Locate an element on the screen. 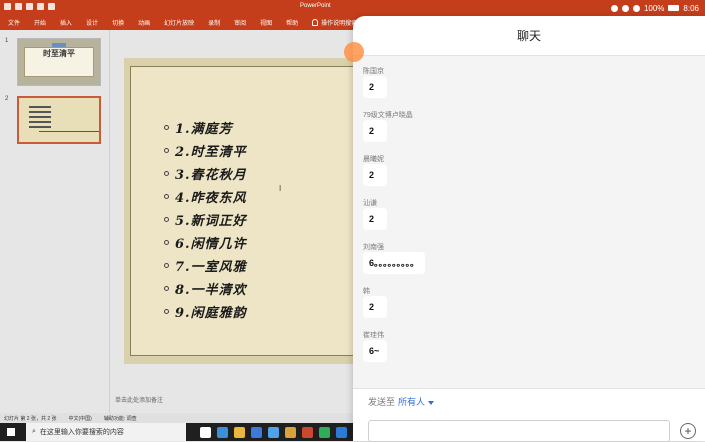  app-icon is located at coordinates (341, 432).